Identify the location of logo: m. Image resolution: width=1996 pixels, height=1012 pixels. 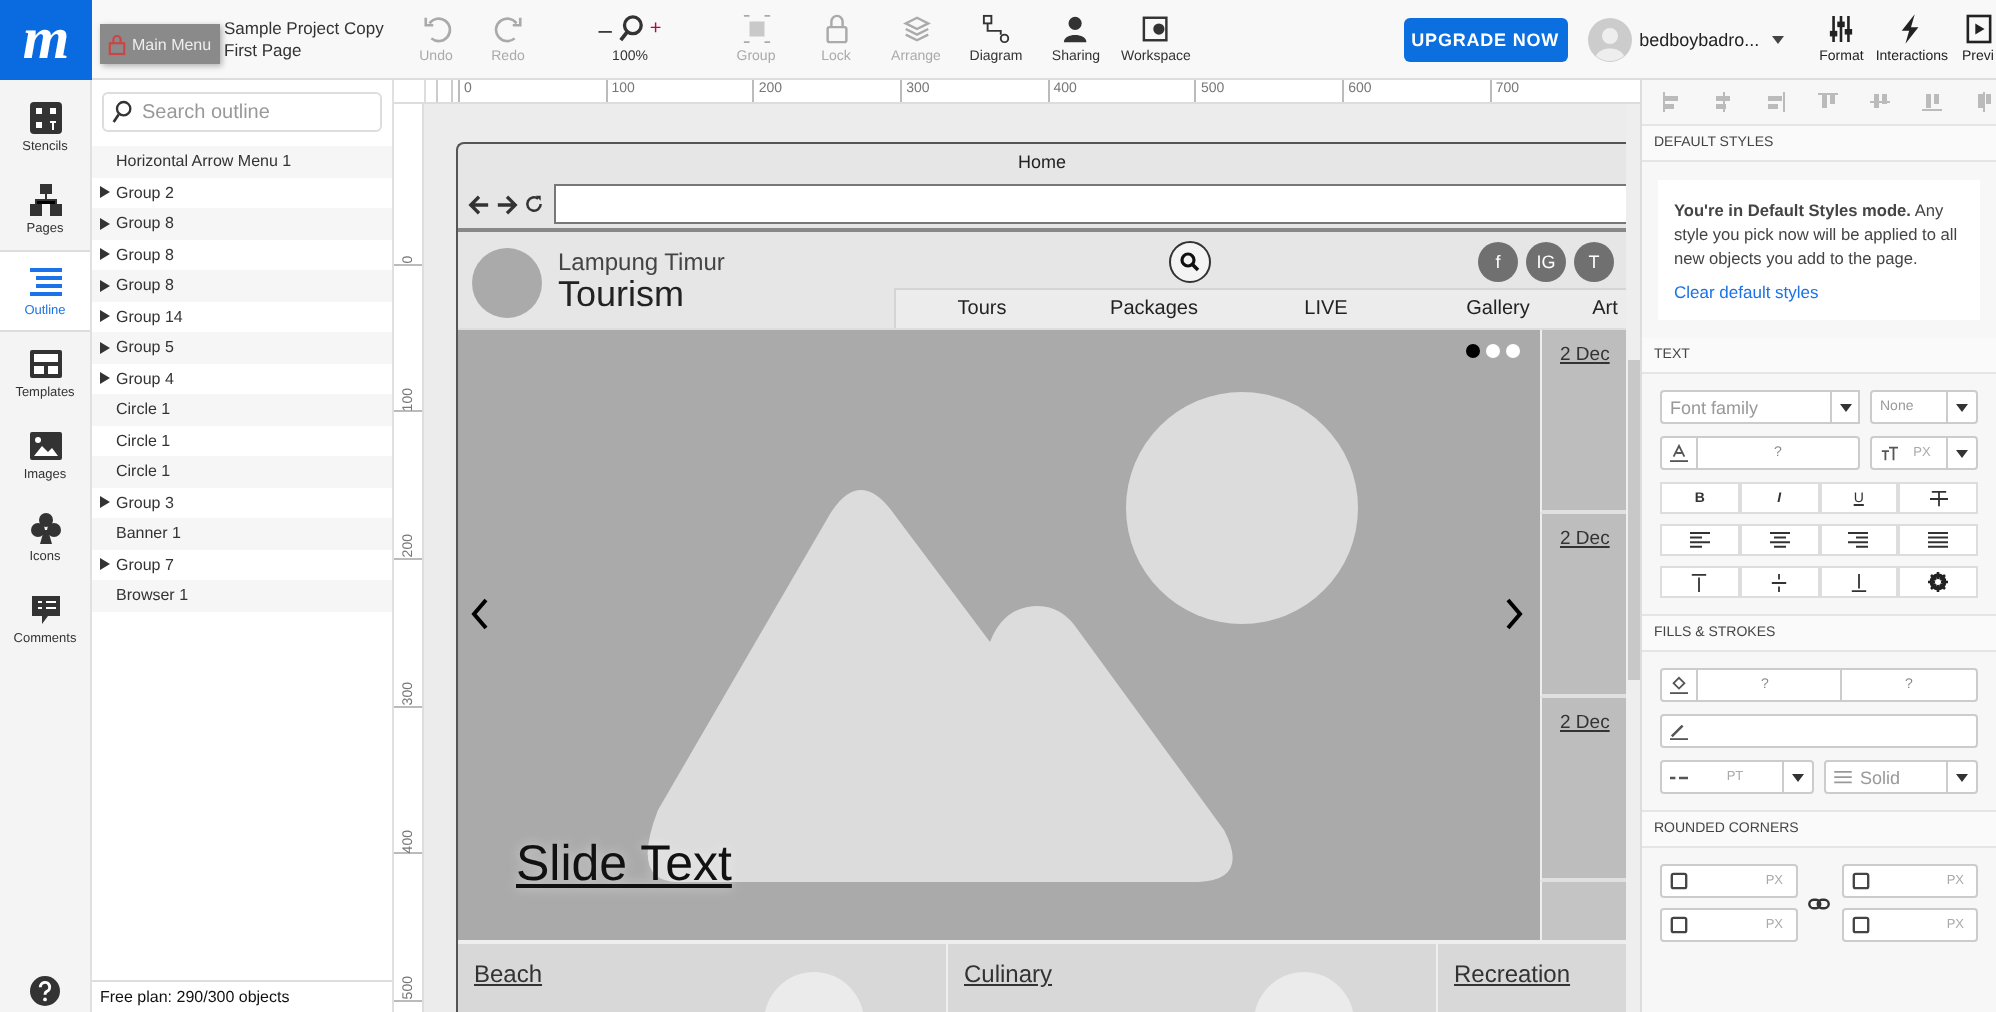
(46, 39).